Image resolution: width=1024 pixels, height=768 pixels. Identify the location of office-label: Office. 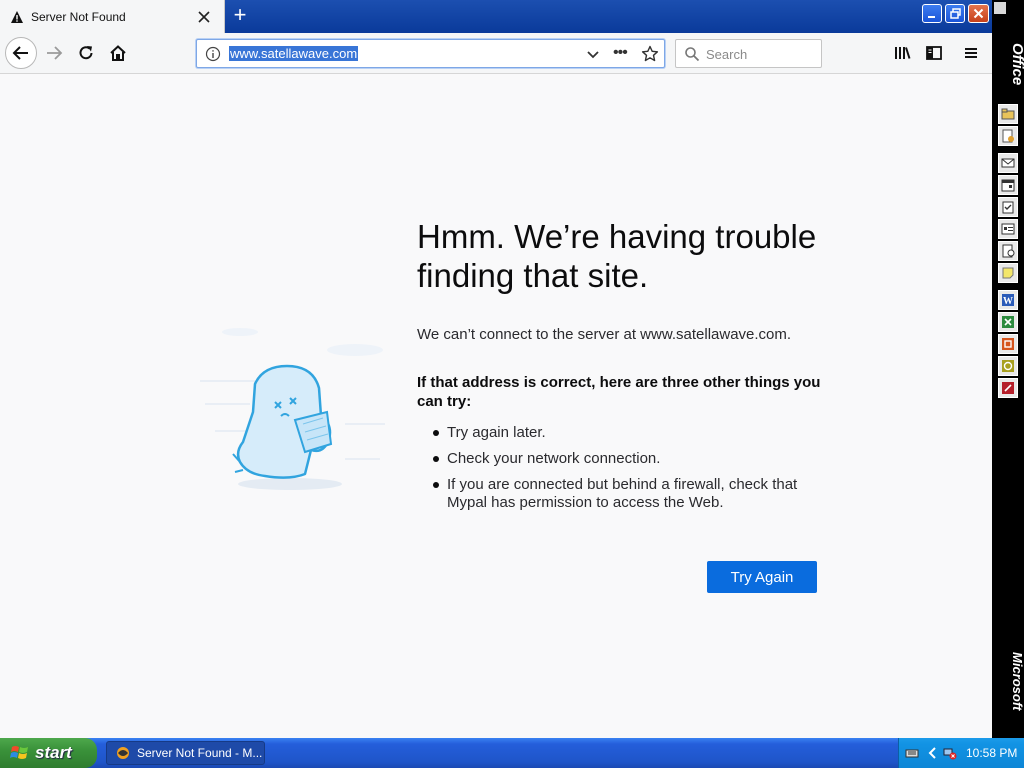
(1016, 64).